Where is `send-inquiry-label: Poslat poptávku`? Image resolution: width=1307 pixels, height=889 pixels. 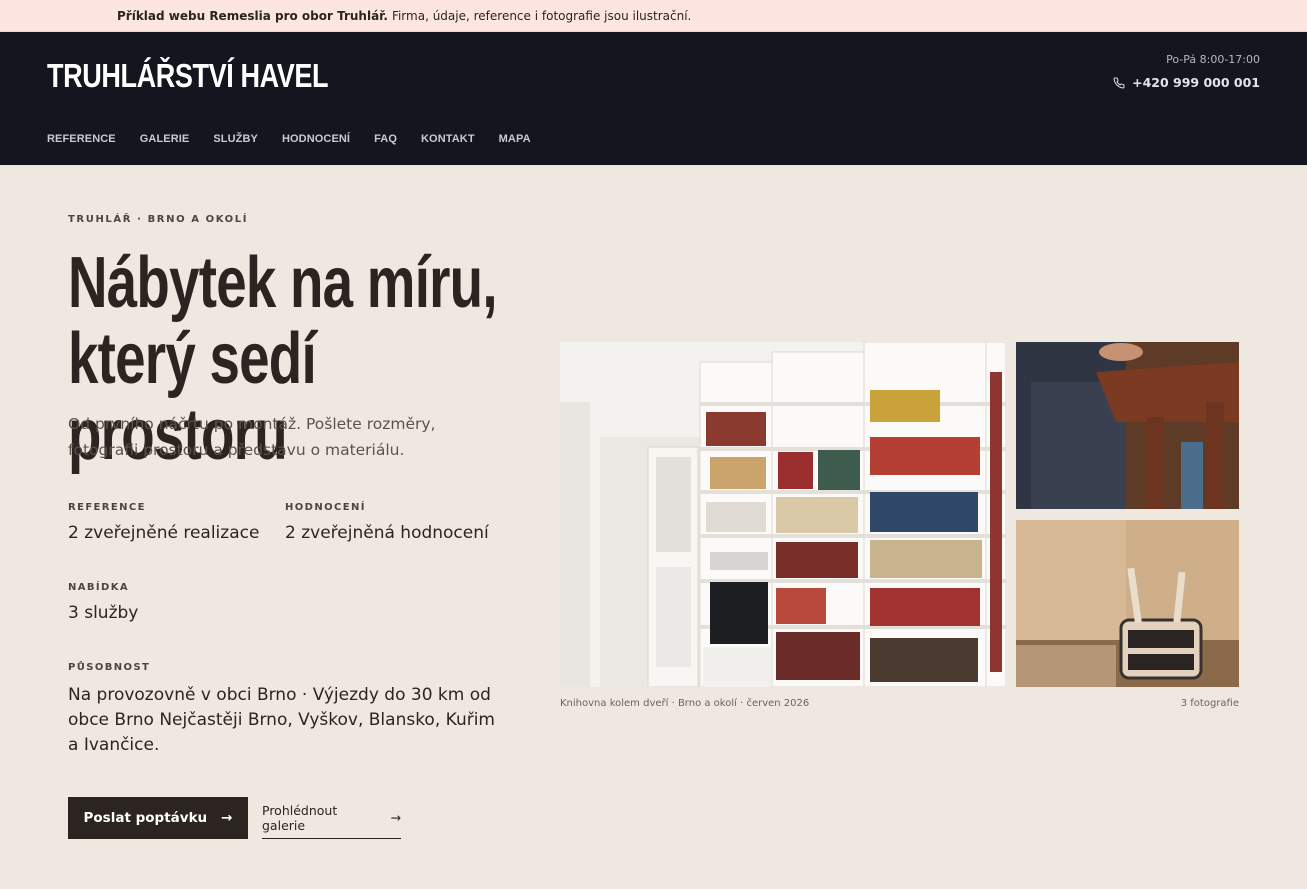 send-inquiry-label: Poslat poptávku is located at coordinates (145, 818).